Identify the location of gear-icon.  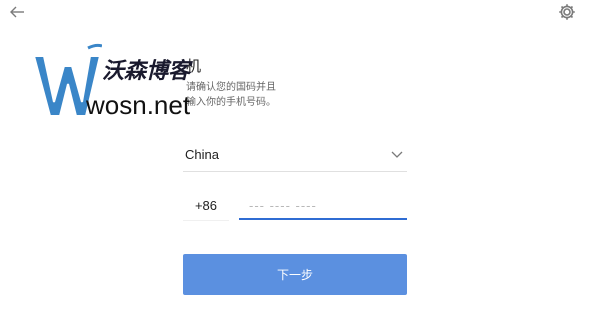
(567, 12).